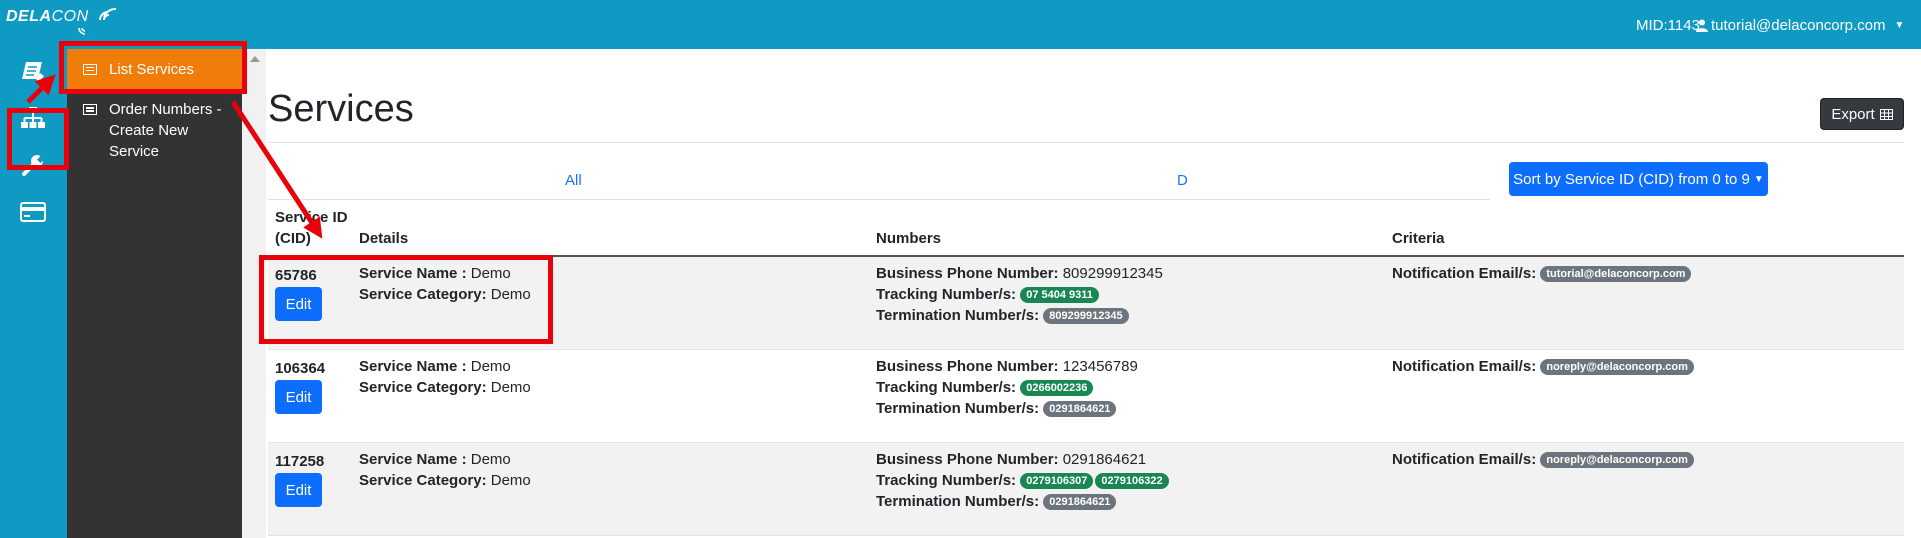 The height and width of the screenshot is (538, 1921). I want to click on sidebar-item-label: Order Numbers - Create New Service, so click(165, 130).